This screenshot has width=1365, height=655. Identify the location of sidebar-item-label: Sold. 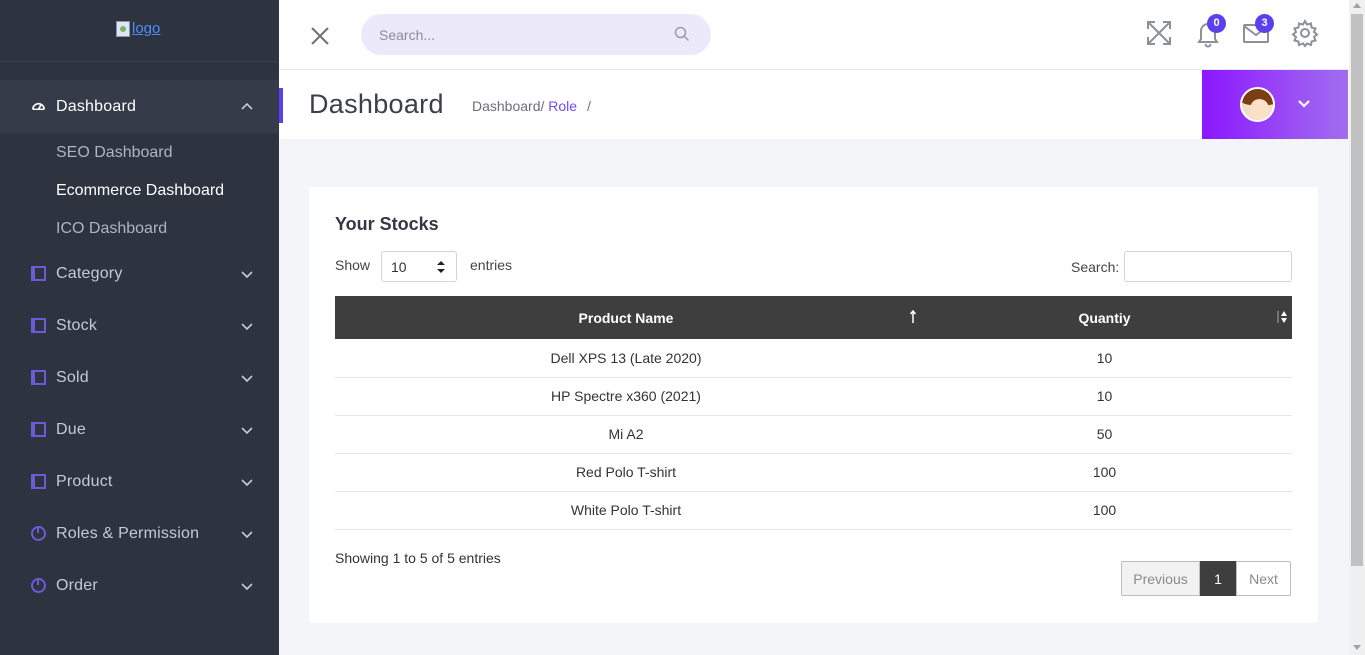
(72, 377).